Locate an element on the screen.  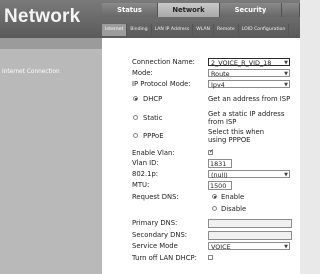
dns-enable-radio is located at coordinates (214, 196).